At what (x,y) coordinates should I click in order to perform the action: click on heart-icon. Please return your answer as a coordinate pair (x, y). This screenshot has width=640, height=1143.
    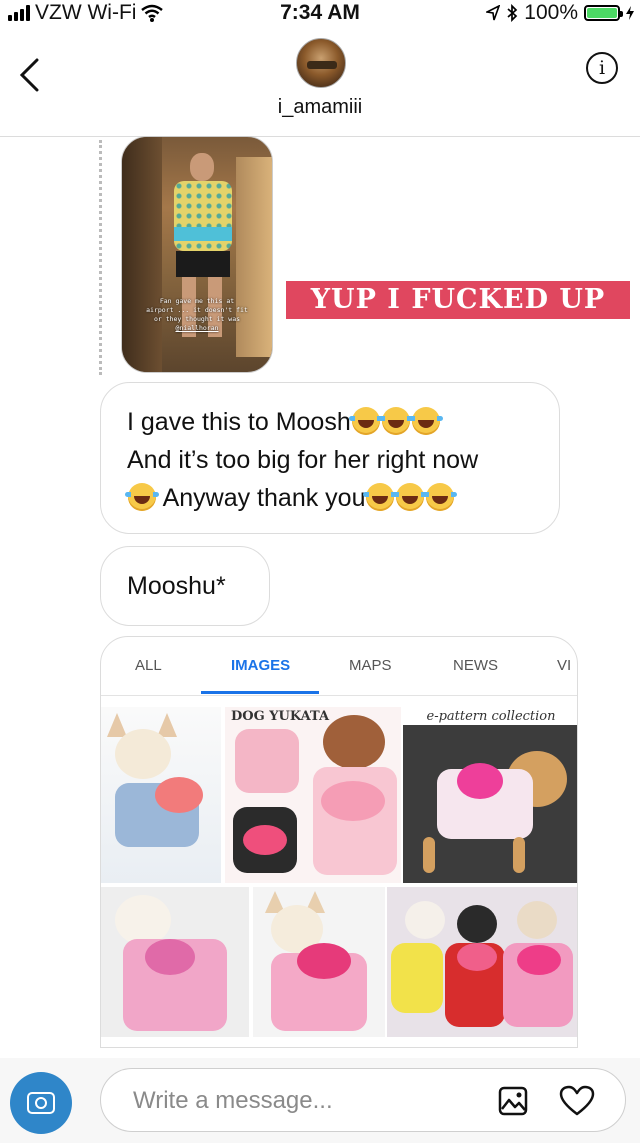
    Looking at the image, I should click on (577, 1101).